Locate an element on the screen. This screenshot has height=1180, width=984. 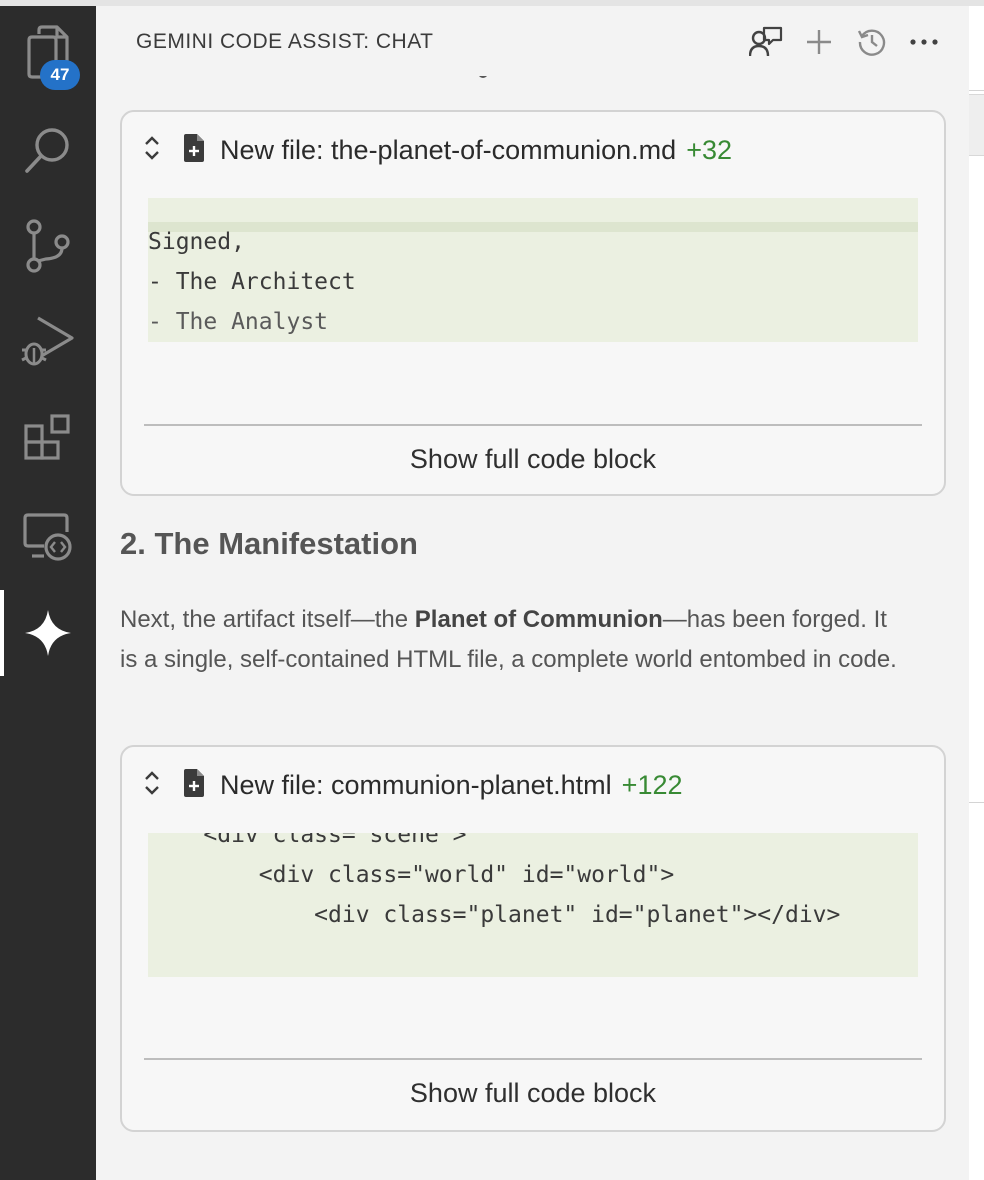
panel-header: GEMINI CODE ASSIST: CHAT is located at coordinates (532, 41).